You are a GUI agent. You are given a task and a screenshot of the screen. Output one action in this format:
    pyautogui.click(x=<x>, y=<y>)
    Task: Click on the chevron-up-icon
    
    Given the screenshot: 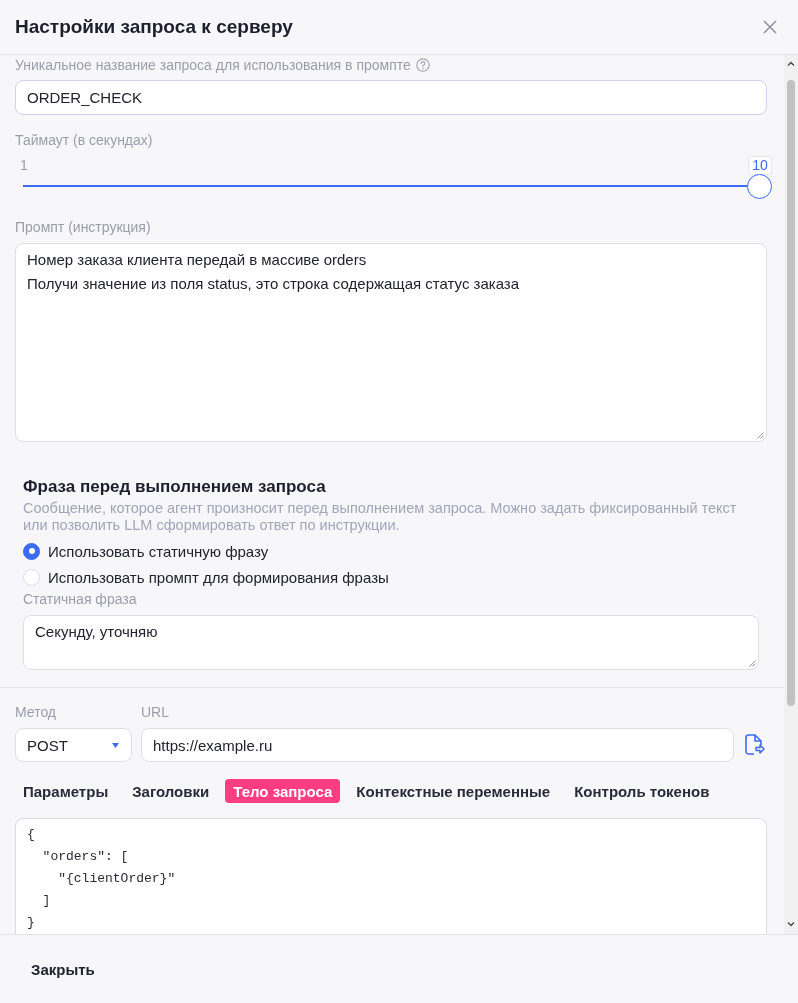 What is the action you would take?
    pyautogui.click(x=791, y=63)
    